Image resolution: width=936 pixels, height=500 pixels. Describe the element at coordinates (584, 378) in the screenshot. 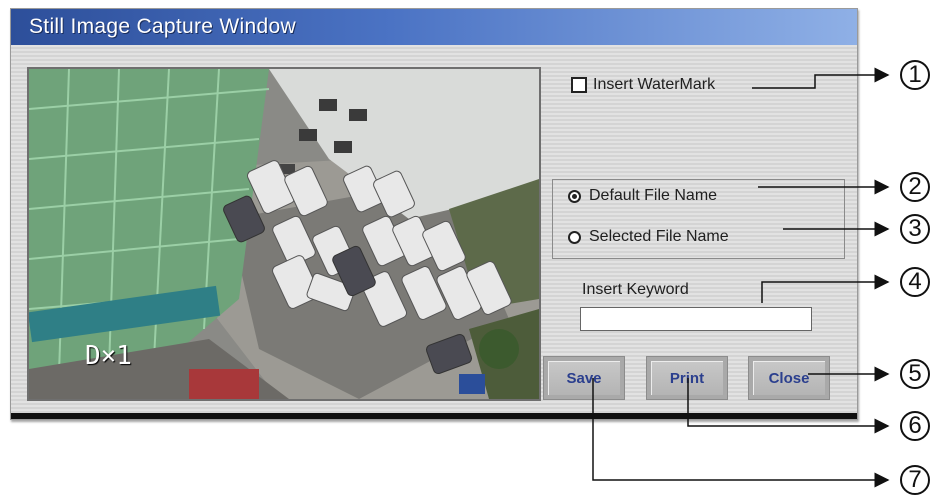

I see `save-button: Save` at that location.